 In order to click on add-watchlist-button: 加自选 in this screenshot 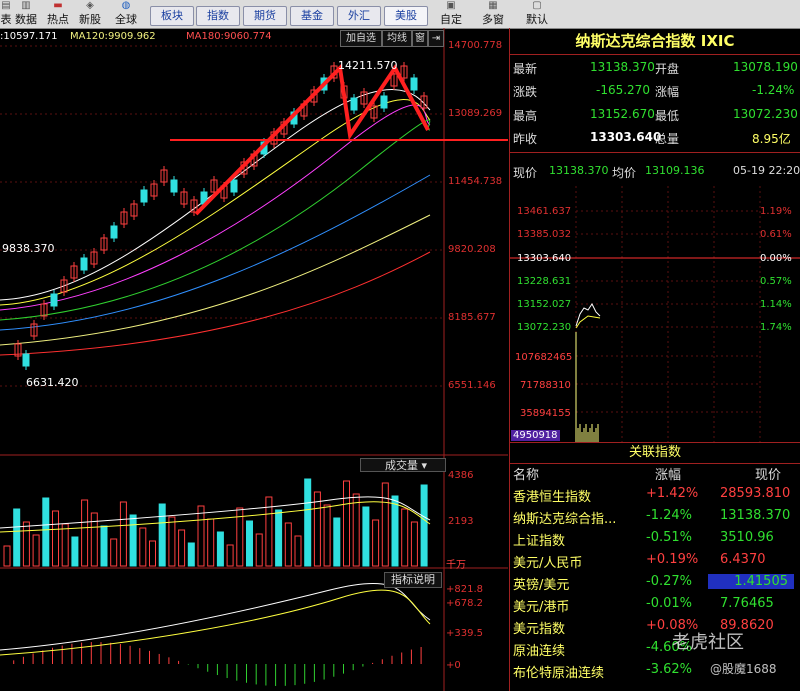, I will do `click(361, 38)`.